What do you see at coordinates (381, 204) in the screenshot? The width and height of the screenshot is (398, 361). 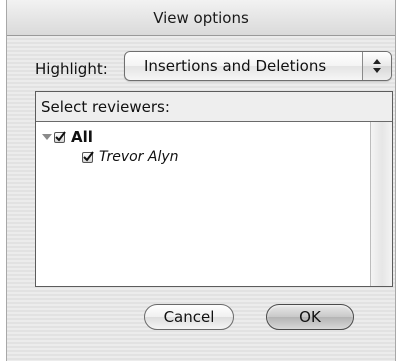 I see `reviewers-scrollbar` at bounding box center [381, 204].